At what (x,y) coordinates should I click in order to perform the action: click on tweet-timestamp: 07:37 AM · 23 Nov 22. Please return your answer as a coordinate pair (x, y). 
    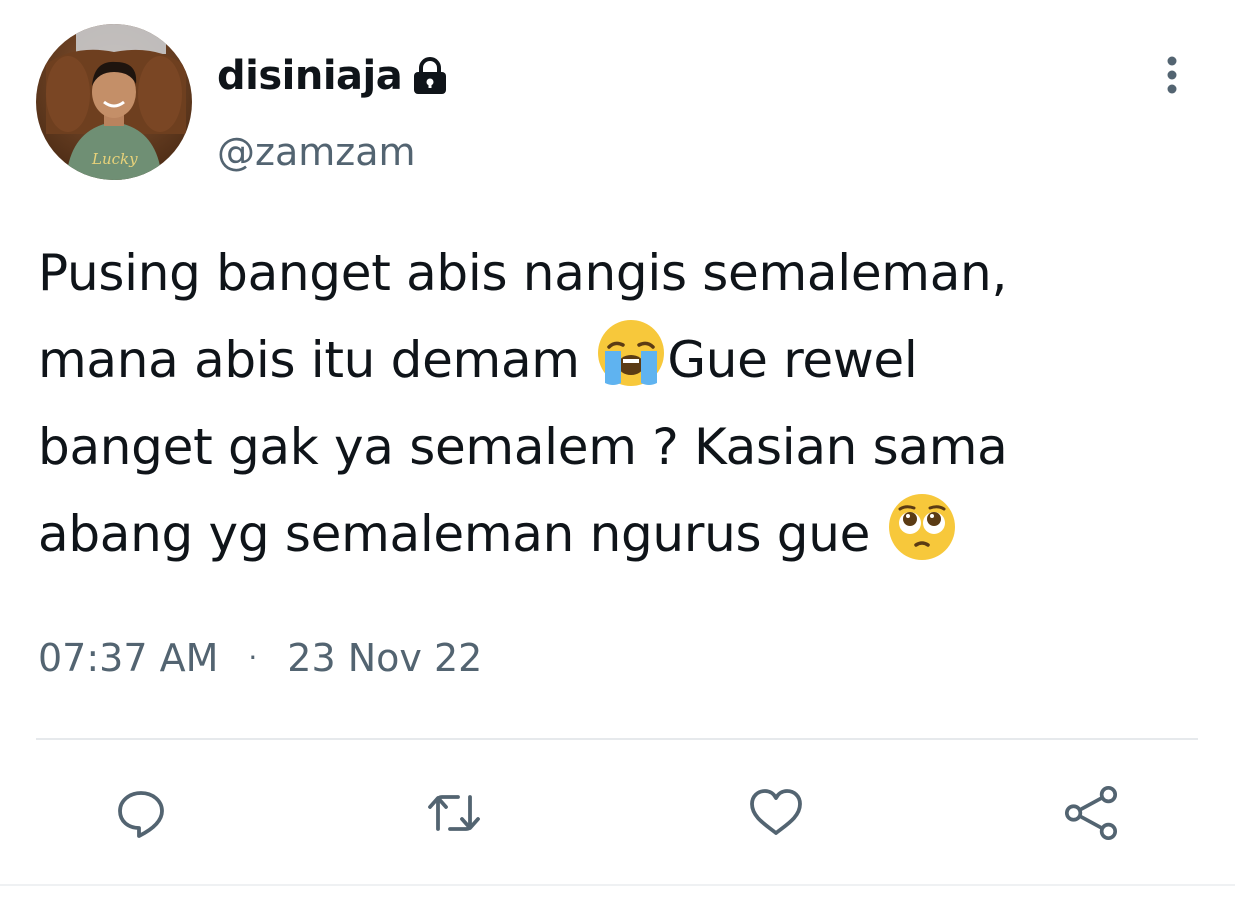
    Looking at the image, I should click on (260, 658).